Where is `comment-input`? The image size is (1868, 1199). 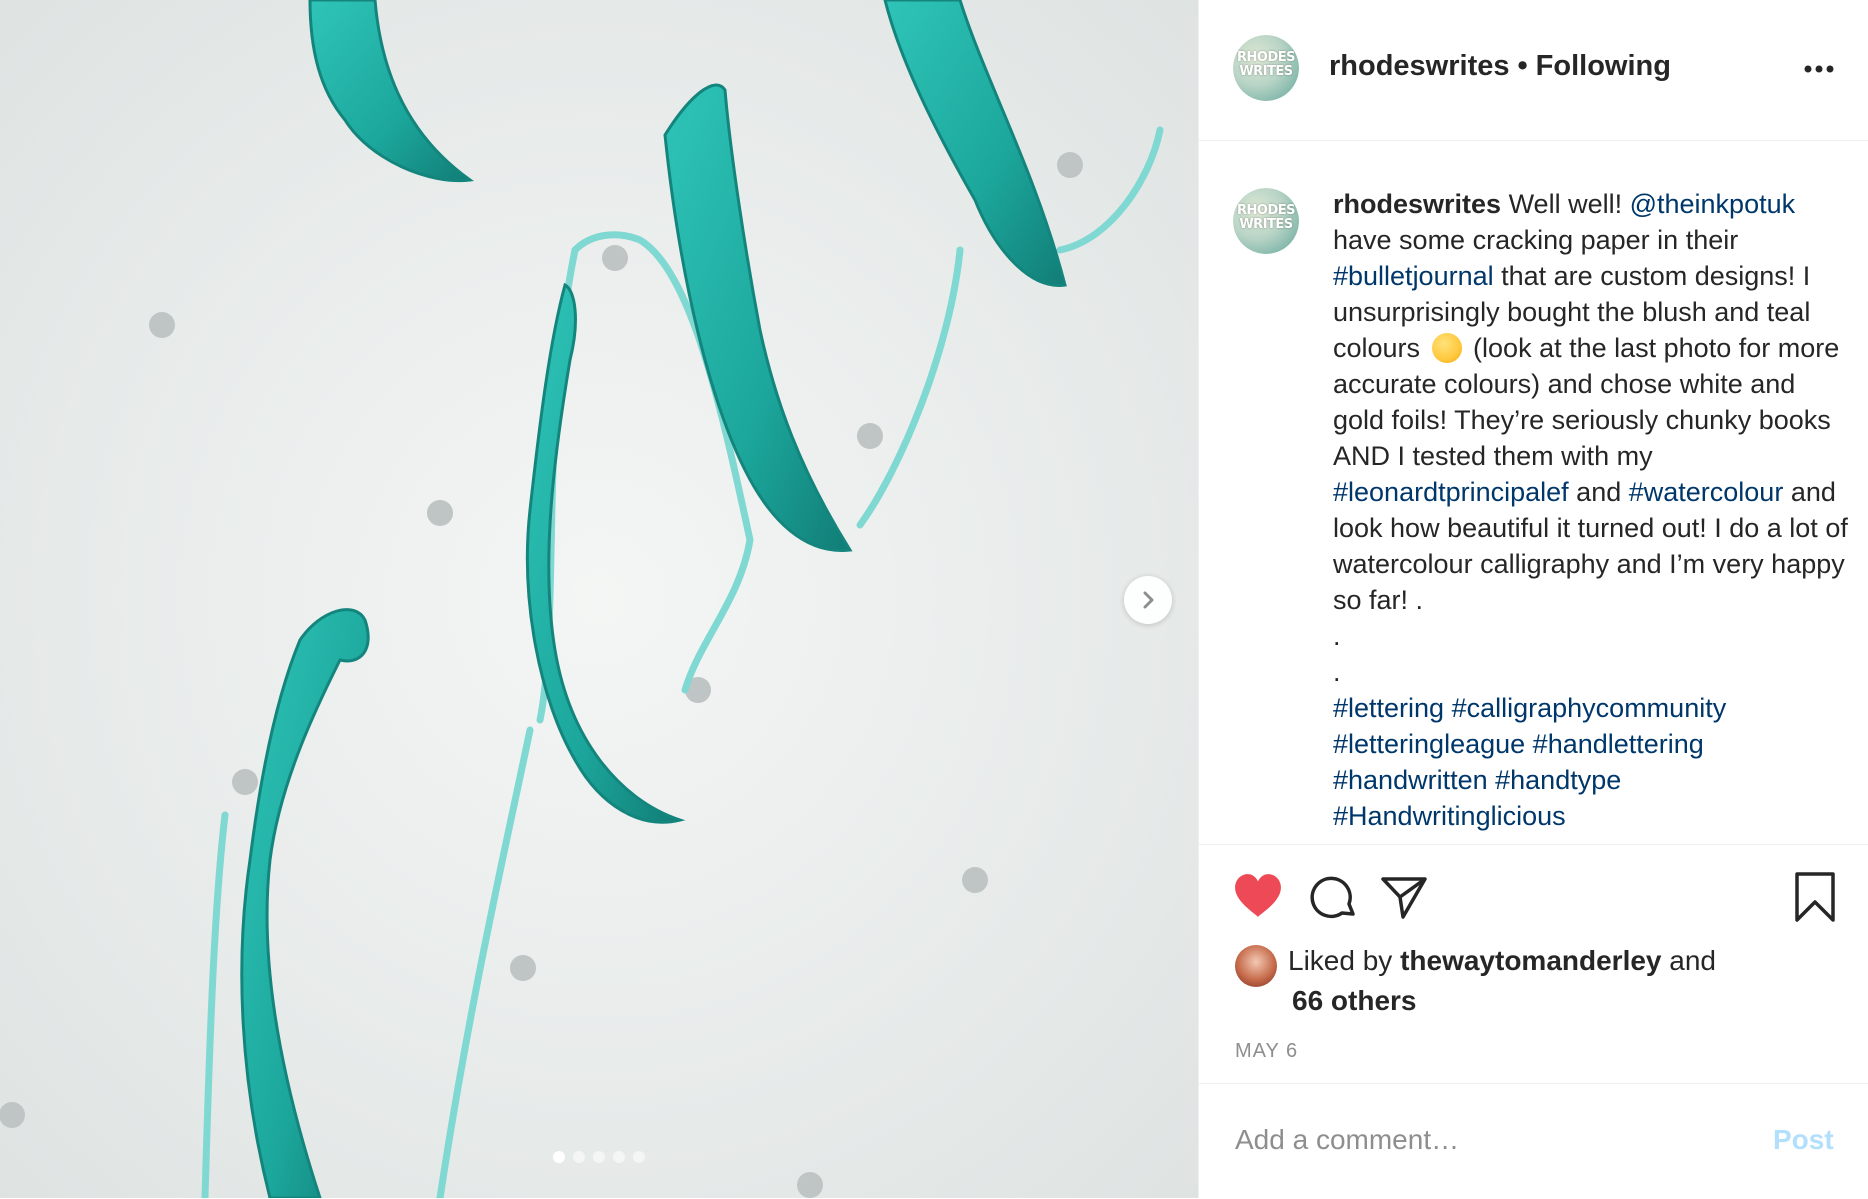 comment-input is located at coordinates (1485, 1140).